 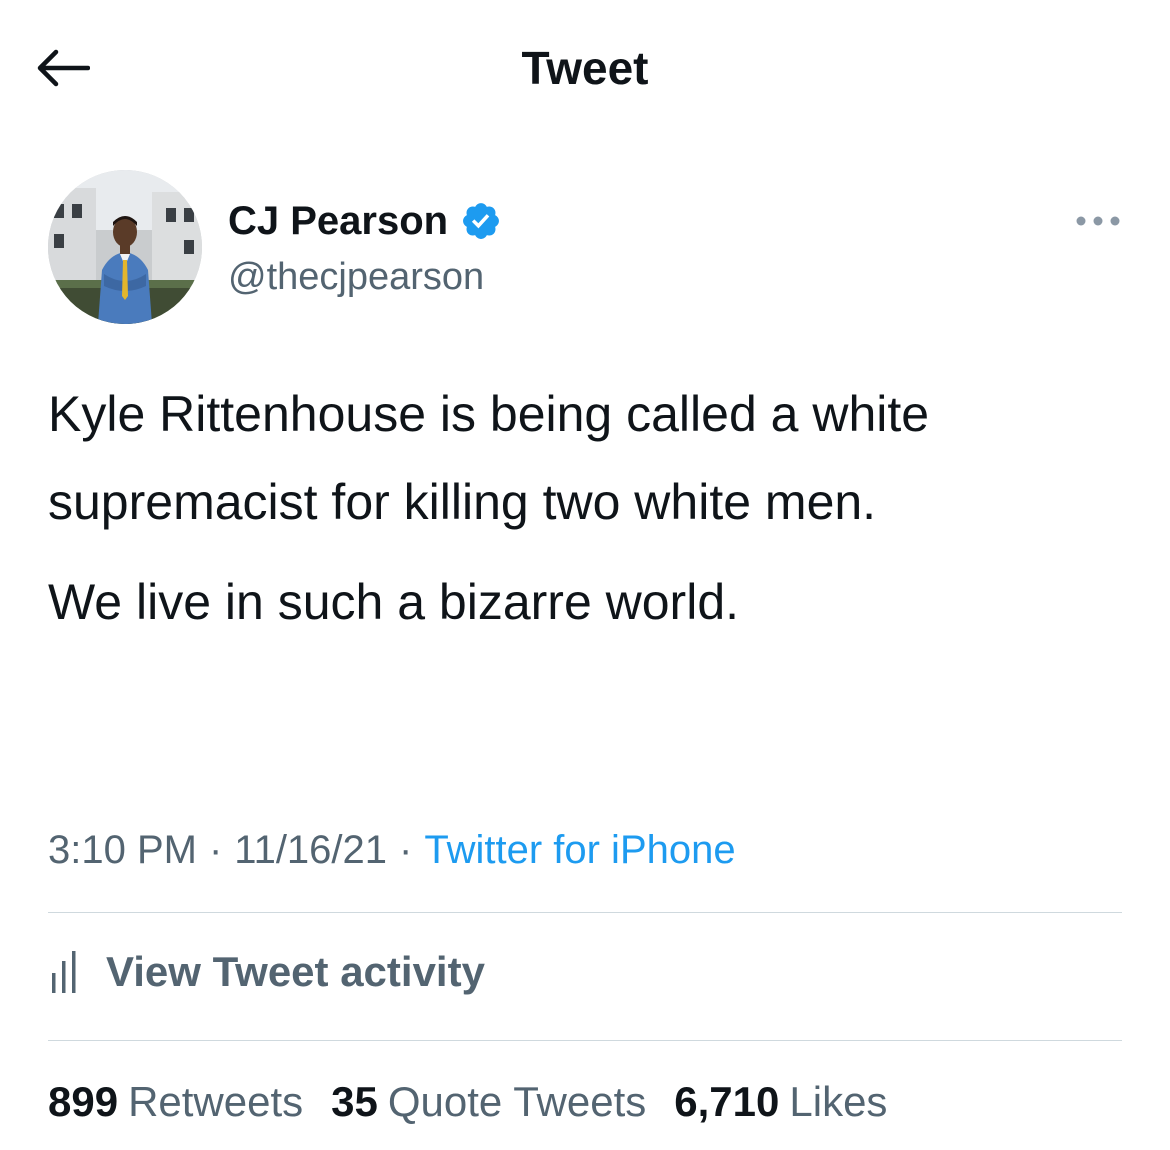 I want to click on tweet-author: CJ Pearson @thecjpearson, so click(x=588, y=248).